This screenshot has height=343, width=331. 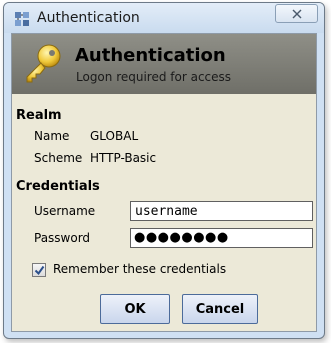 I want to click on close-icon, so click(x=296, y=13).